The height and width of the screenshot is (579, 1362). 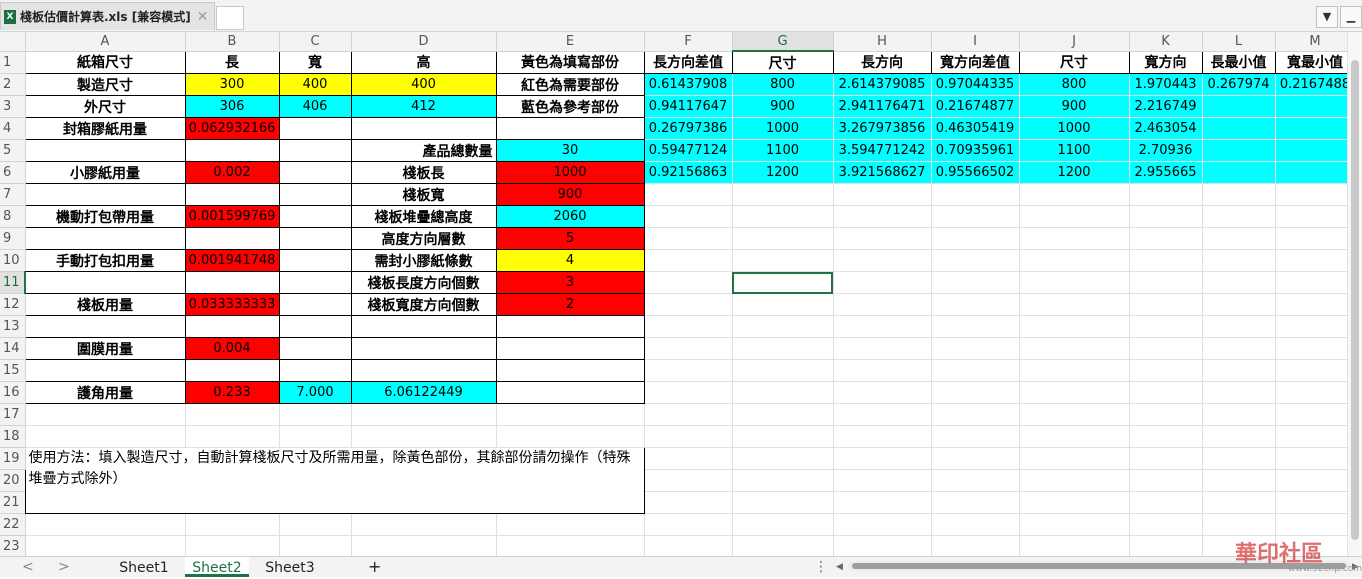 What do you see at coordinates (882, 128) in the screenshot?
I see `cell-h4: 3.267973856` at bounding box center [882, 128].